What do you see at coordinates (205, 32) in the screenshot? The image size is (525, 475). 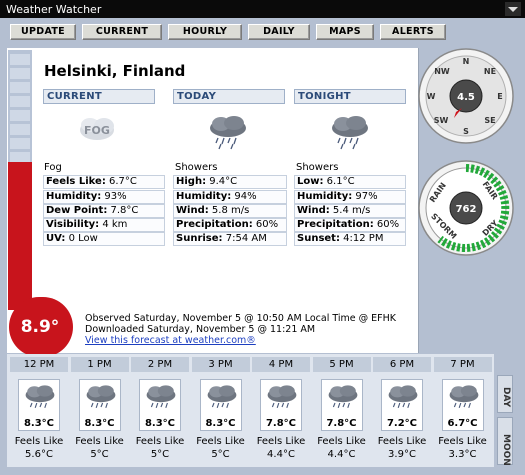 I see `hourly-button: HOURLY` at bounding box center [205, 32].